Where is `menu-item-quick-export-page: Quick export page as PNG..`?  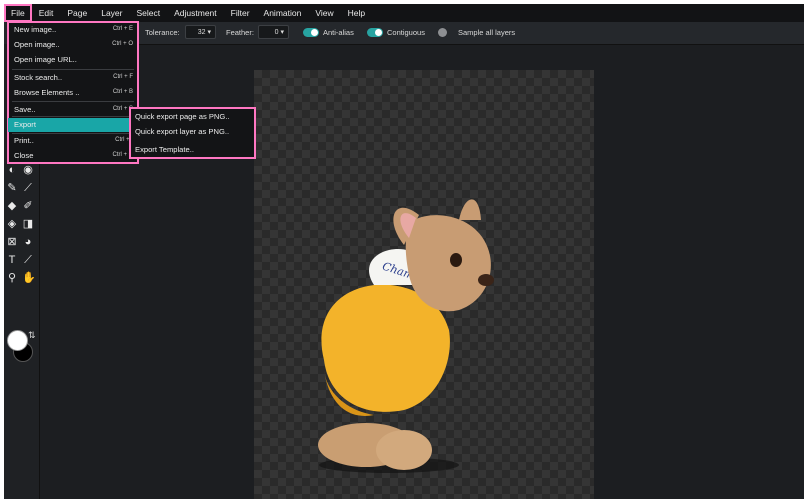
menu-item-quick-export-page: Quick export page as PNG.. is located at coordinates (182, 116).